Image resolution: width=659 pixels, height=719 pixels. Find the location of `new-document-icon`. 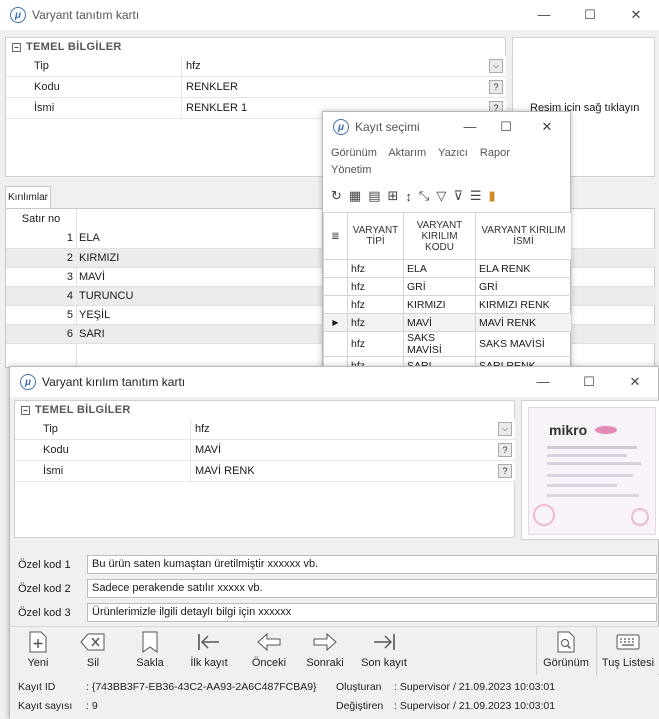

new-document-icon is located at coordinates (38, 642).